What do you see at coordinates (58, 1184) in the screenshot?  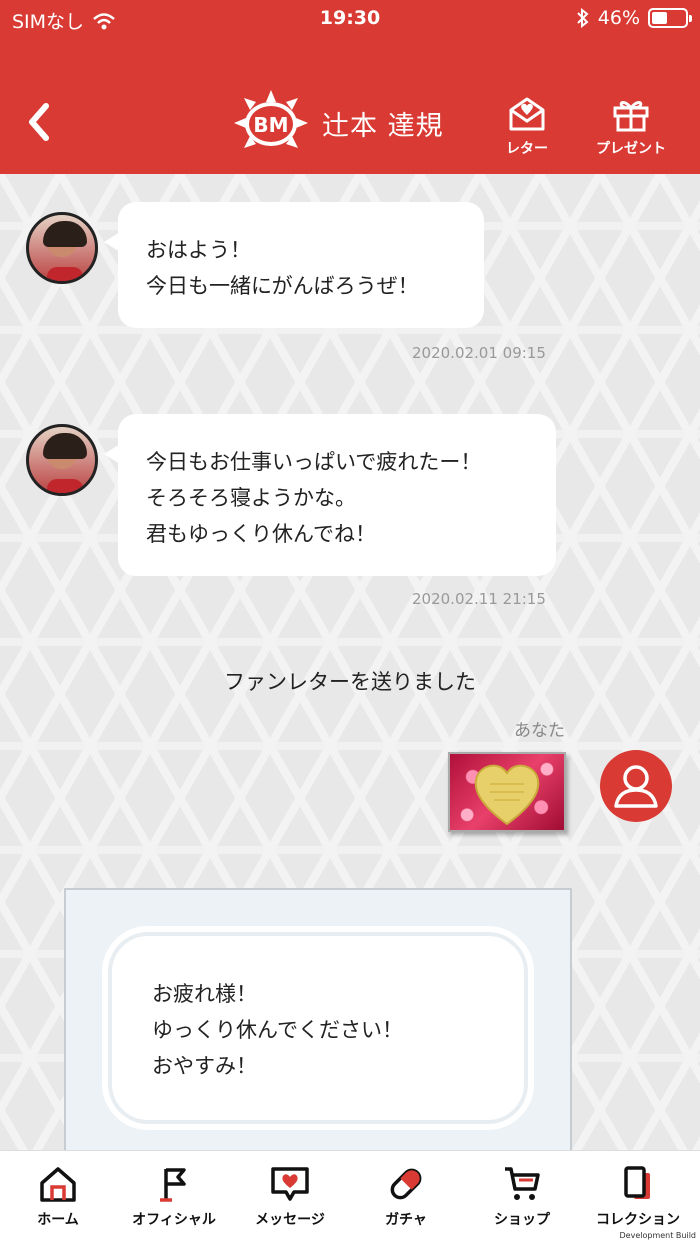 I see `home-icon` at bounding box center [58, 1184].